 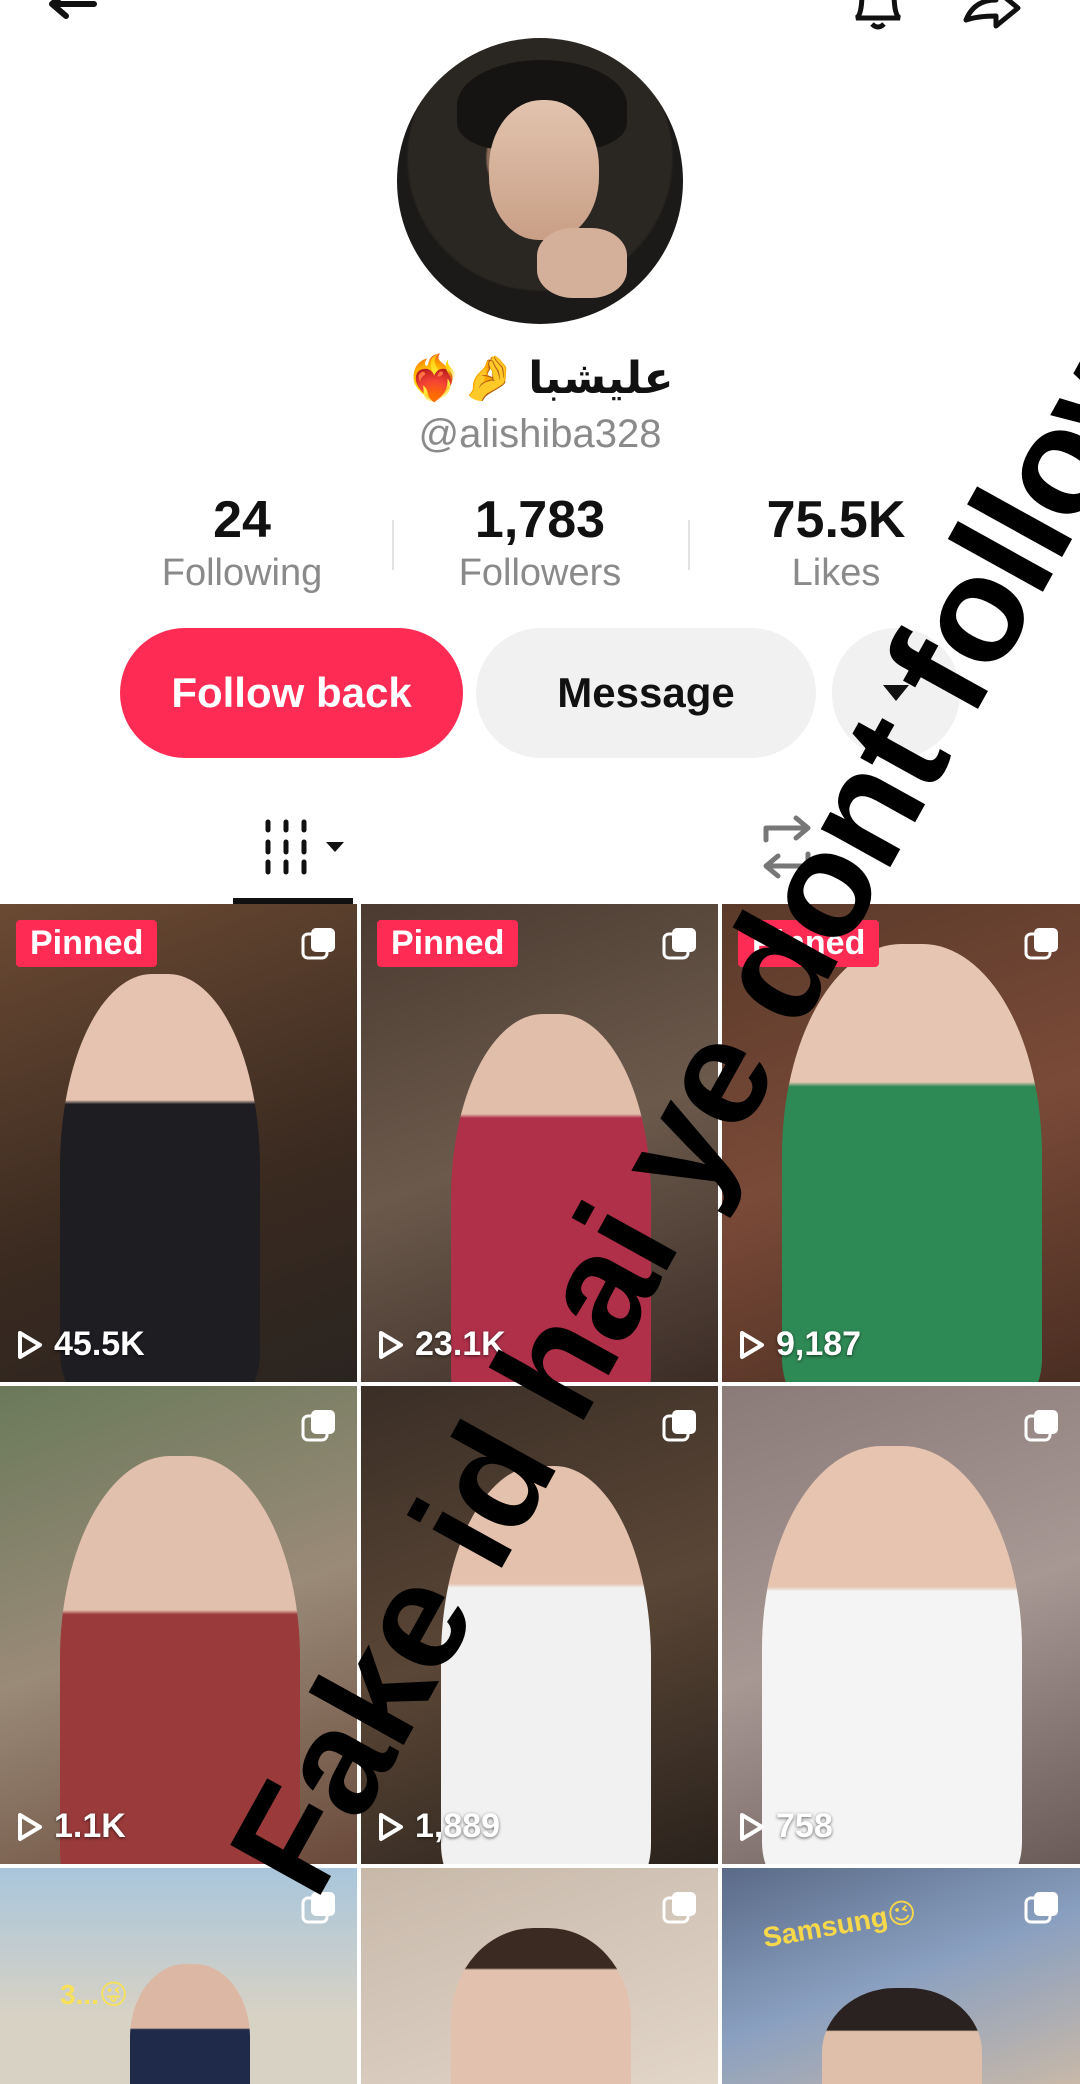 I want to click on video-thumbnail: Pinned 45.5K, so click(x=178, y=1143).